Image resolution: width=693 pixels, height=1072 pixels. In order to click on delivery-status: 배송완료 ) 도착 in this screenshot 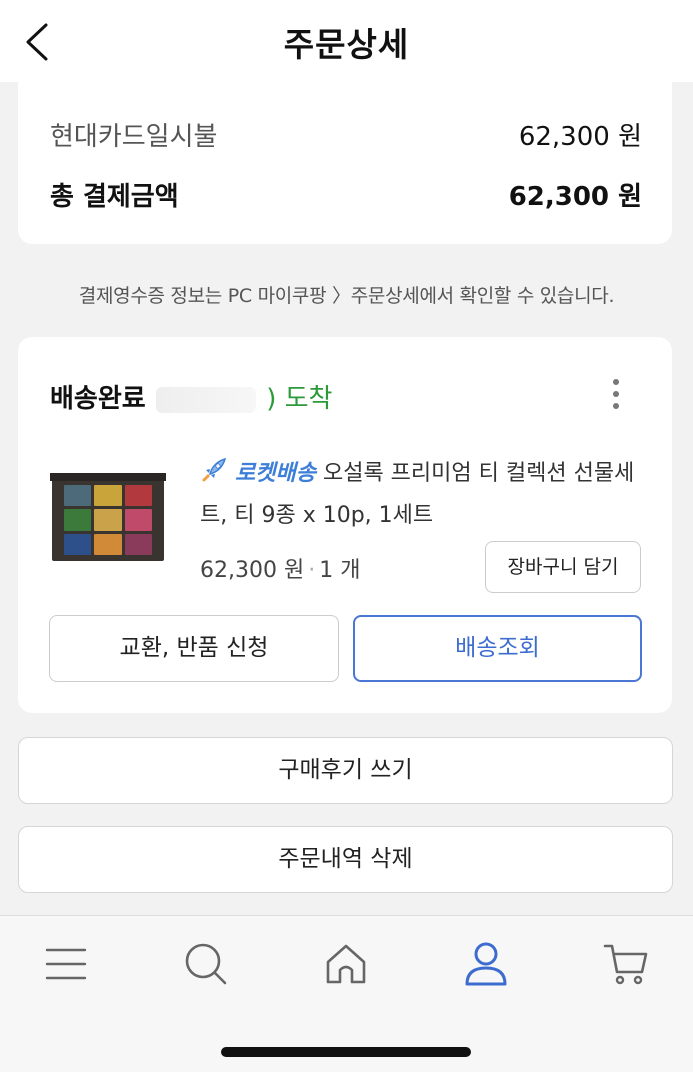, I will do `click(191, 396)`.